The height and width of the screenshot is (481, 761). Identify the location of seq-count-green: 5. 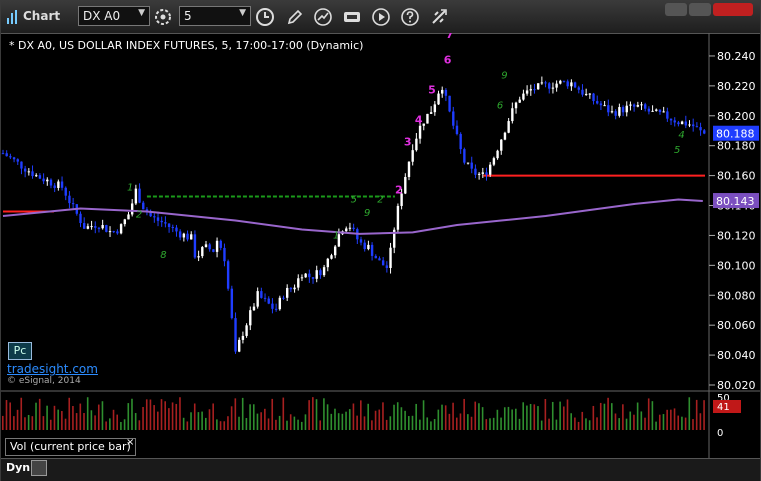
(677, 150).